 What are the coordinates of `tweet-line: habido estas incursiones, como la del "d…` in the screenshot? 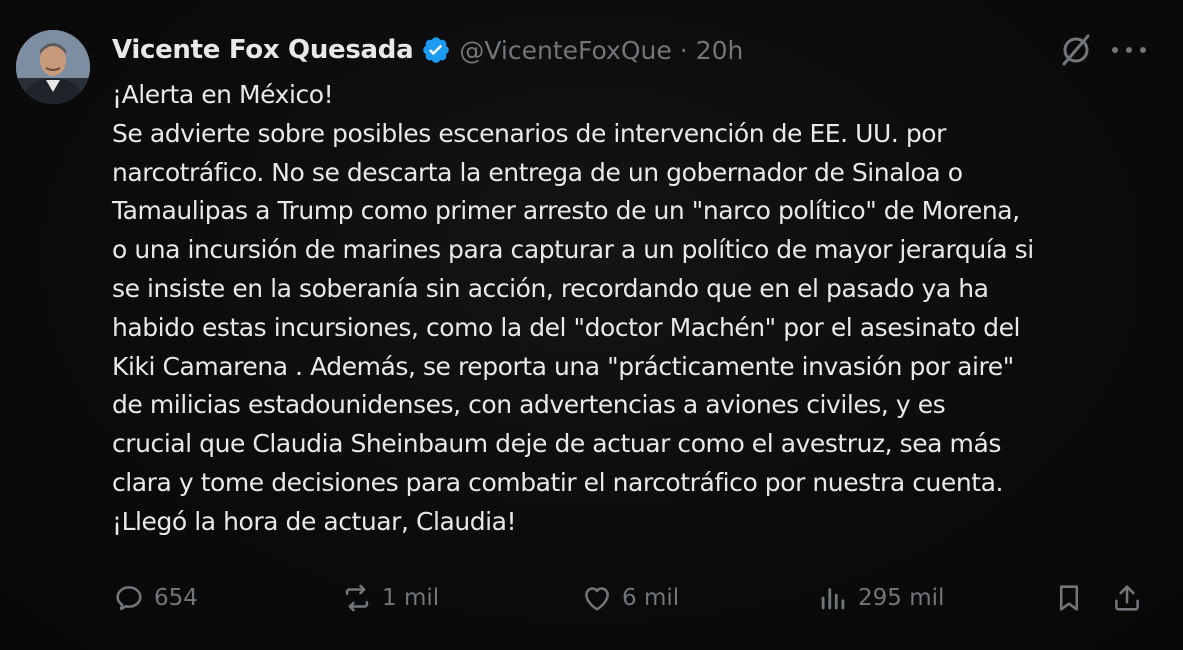 It's located at (566, 327).